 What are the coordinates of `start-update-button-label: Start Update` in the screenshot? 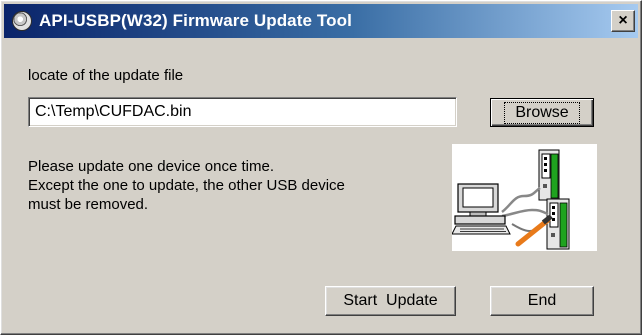 It's located at (390, 300).